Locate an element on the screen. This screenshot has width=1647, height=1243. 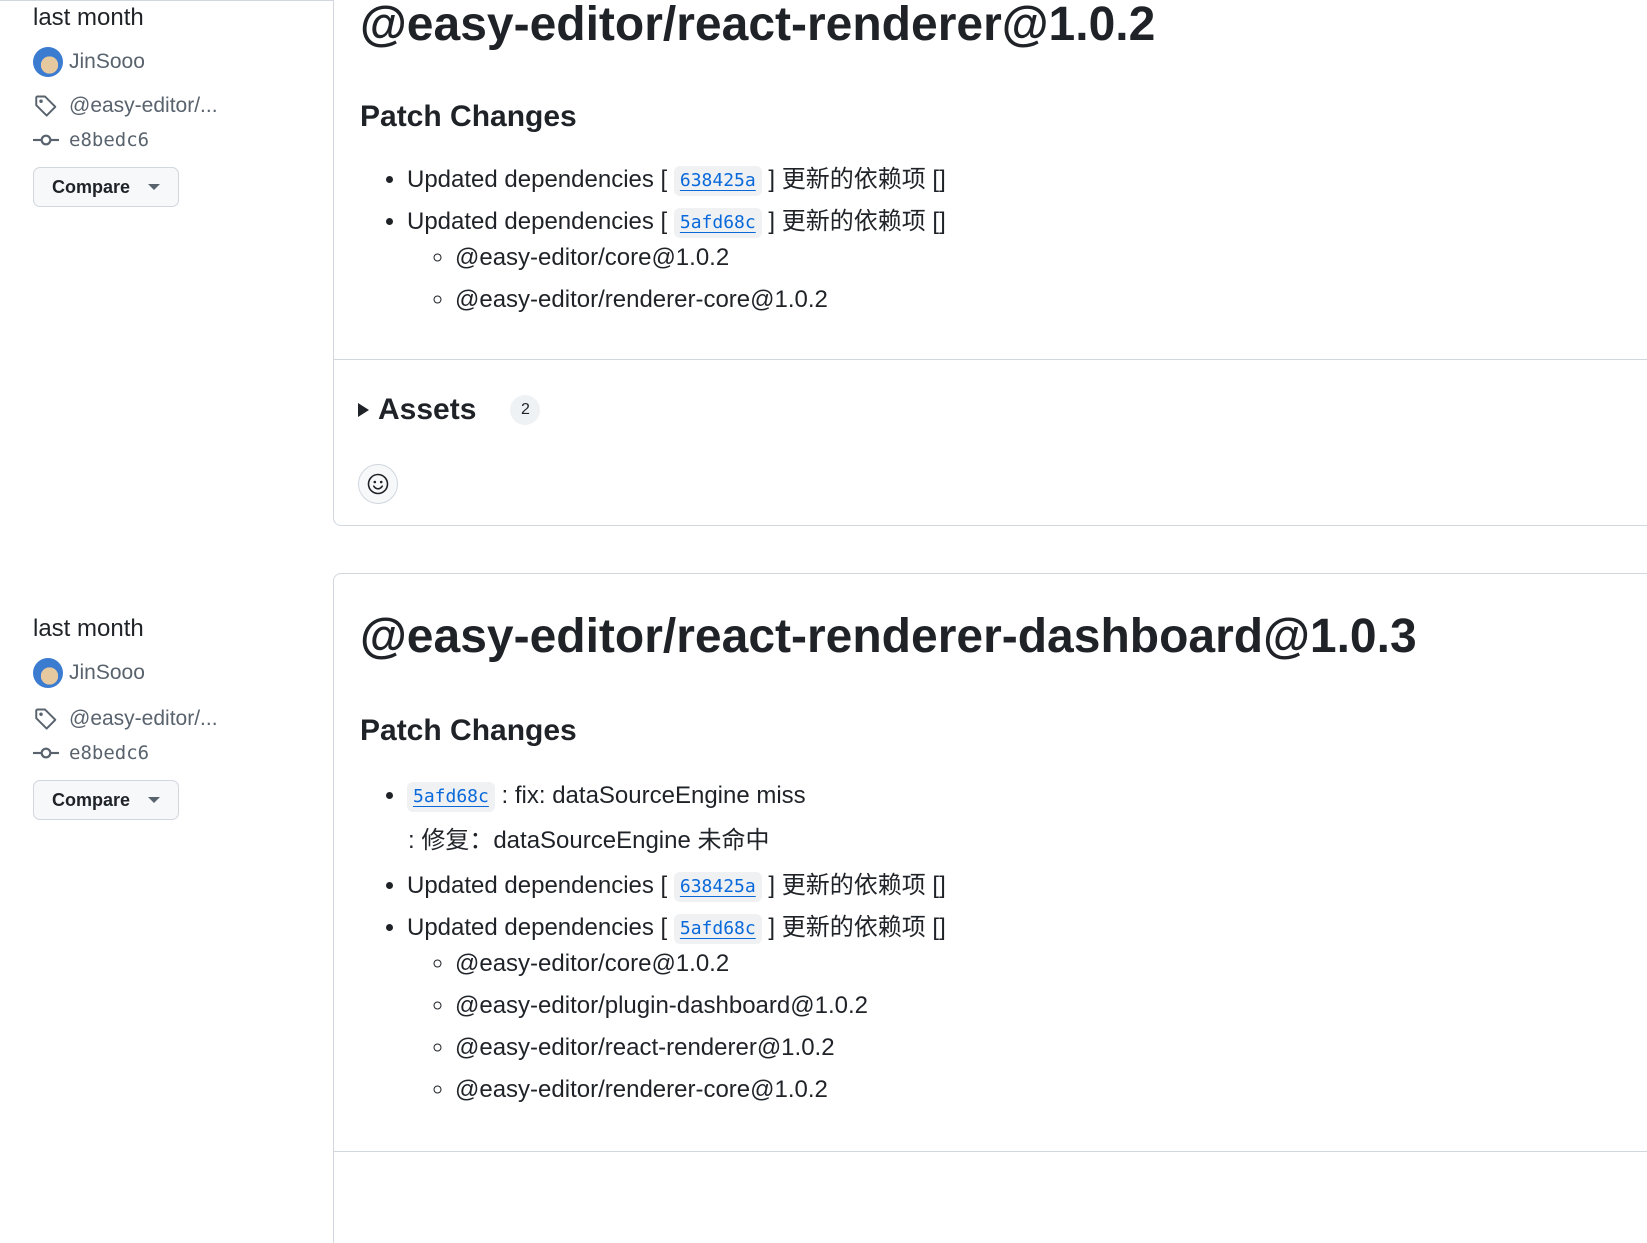
add-reaction-button is located at coordinates (378, 484).